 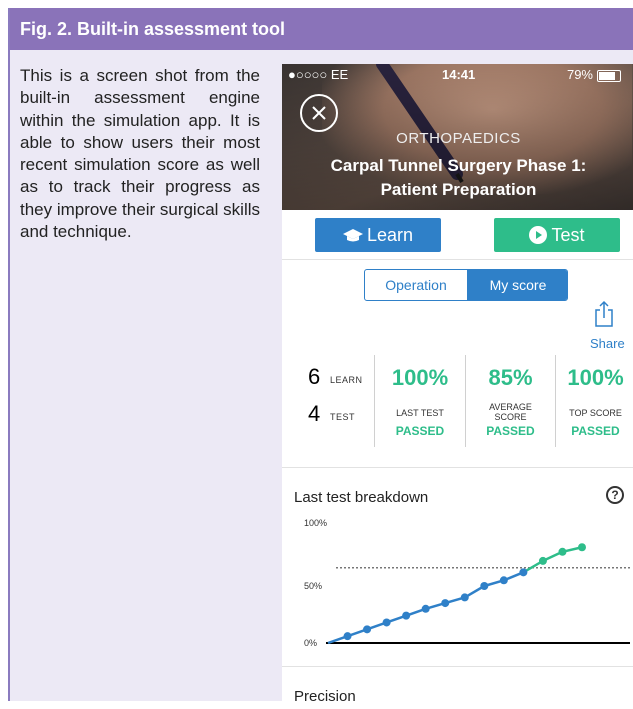 What do you see at coordinates (318, 74) in the screenshot?
I see `carrier-label: ●○○○○ EE` at bounding box center [318, 74].